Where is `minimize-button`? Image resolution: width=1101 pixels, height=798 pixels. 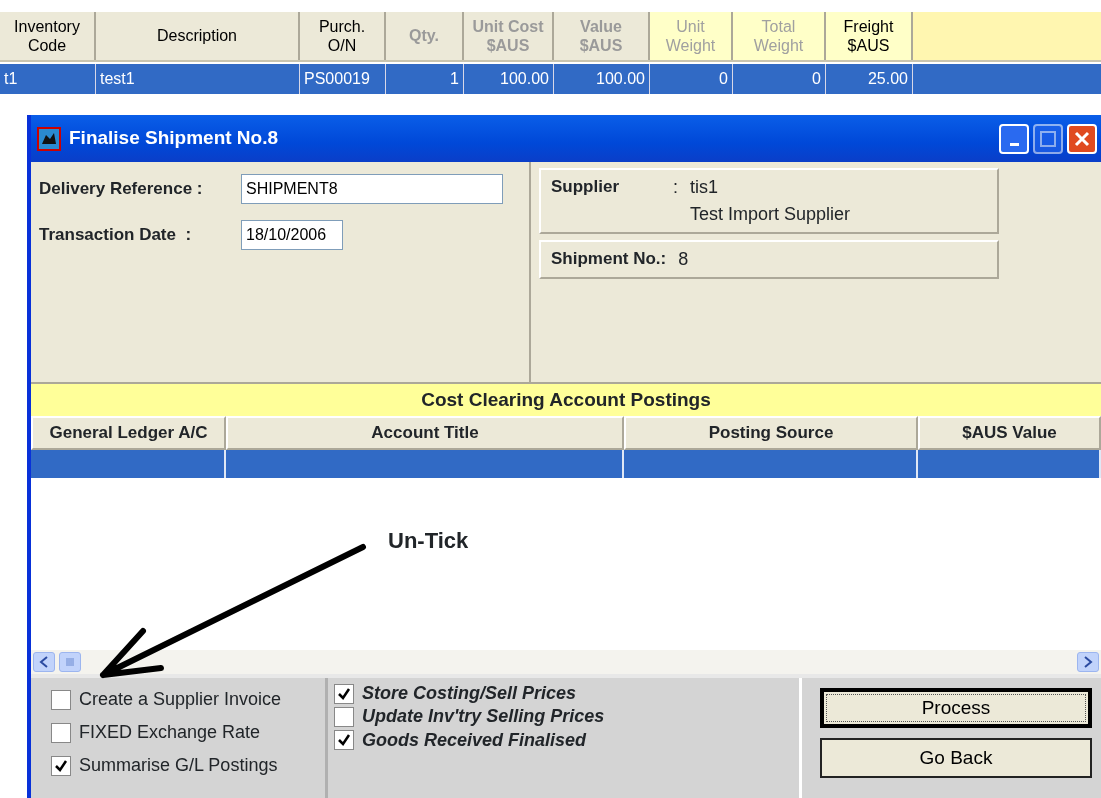 minimize-button is located at coordinates (1014, 138).